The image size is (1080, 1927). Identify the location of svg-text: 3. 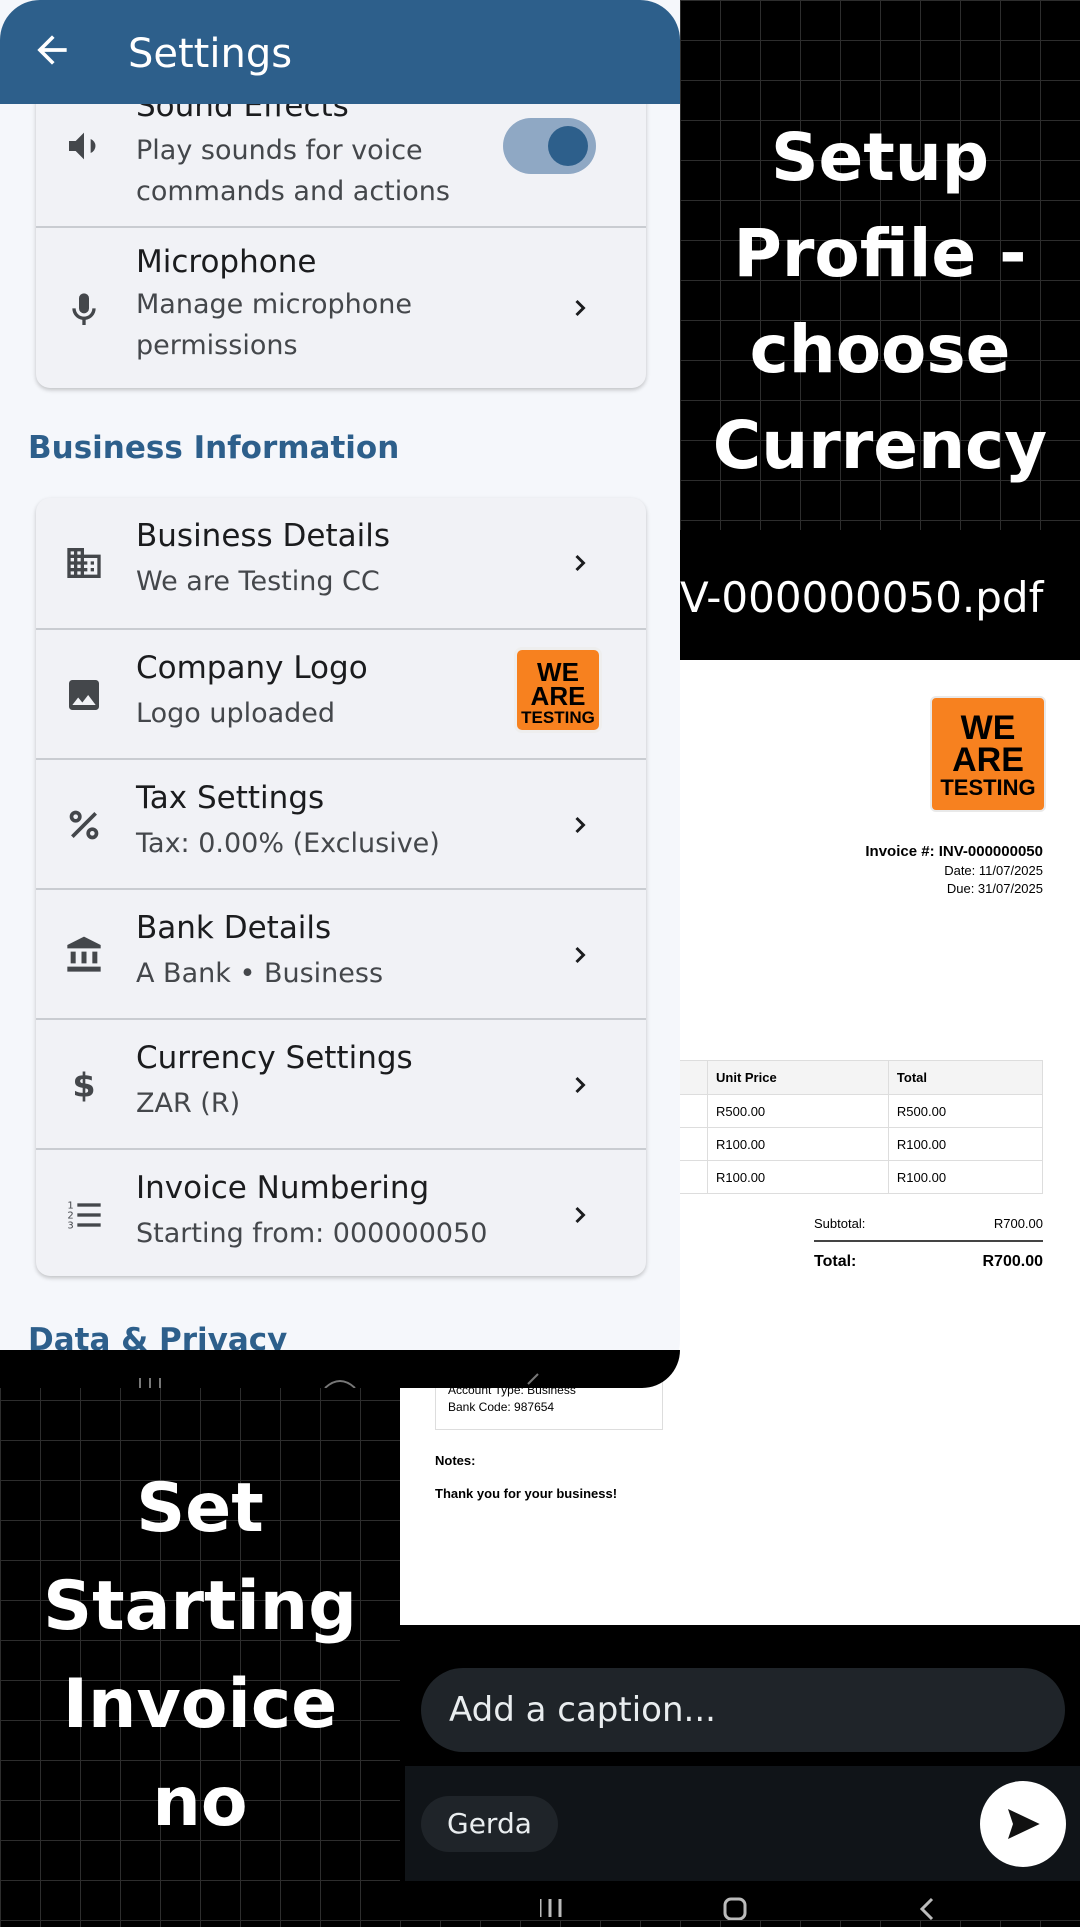
(70, 1225).